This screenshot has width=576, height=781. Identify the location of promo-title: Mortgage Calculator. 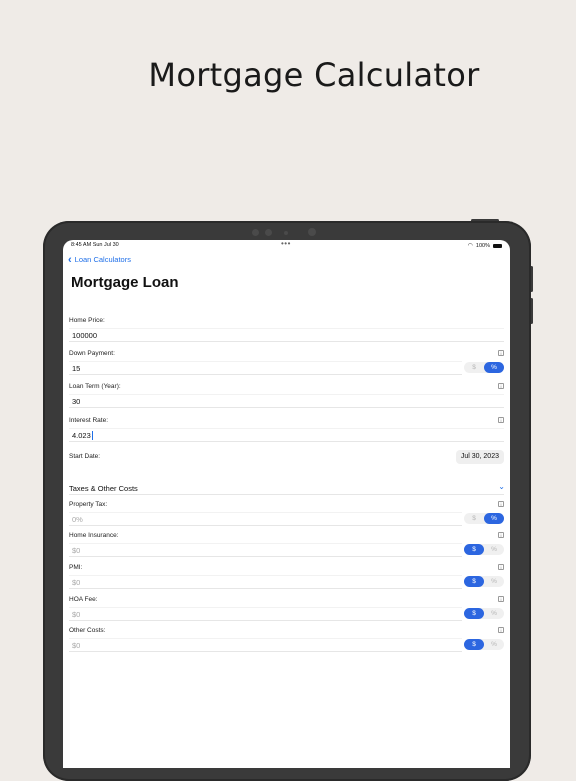
(314, 75).